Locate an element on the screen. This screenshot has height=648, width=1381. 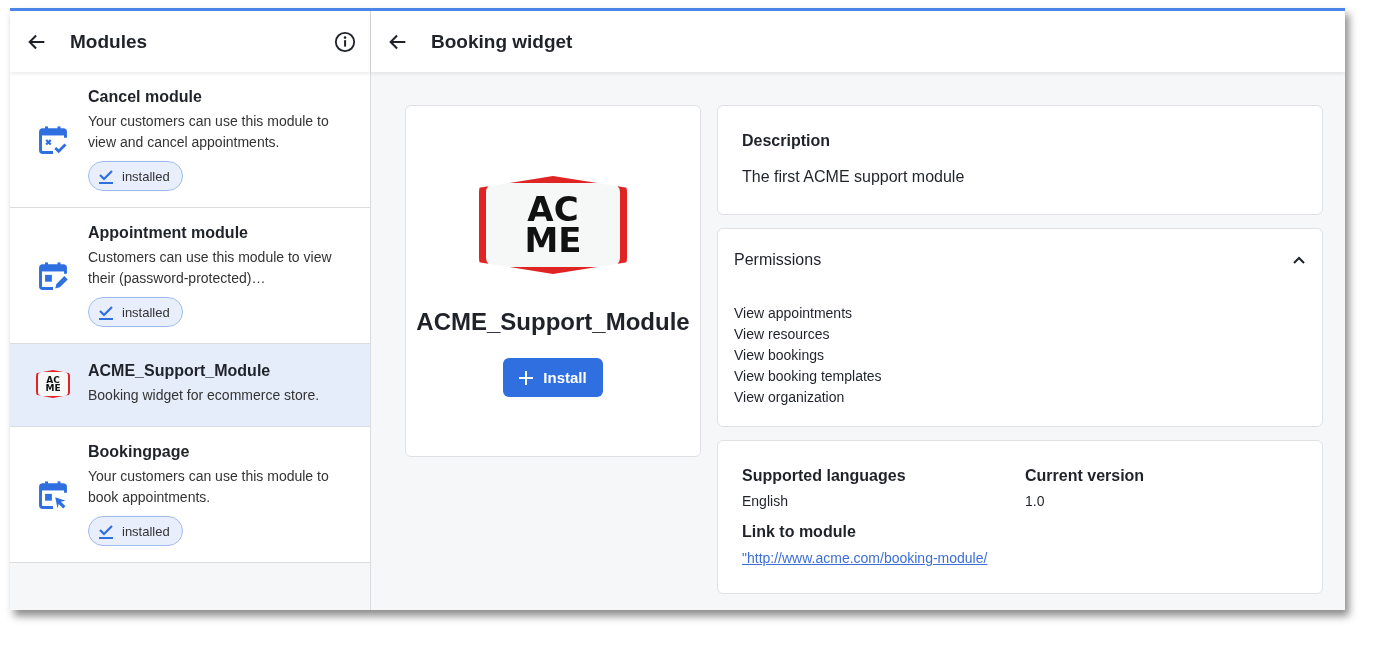
field-value: 1.0 is located at coordinates (1035, 501).